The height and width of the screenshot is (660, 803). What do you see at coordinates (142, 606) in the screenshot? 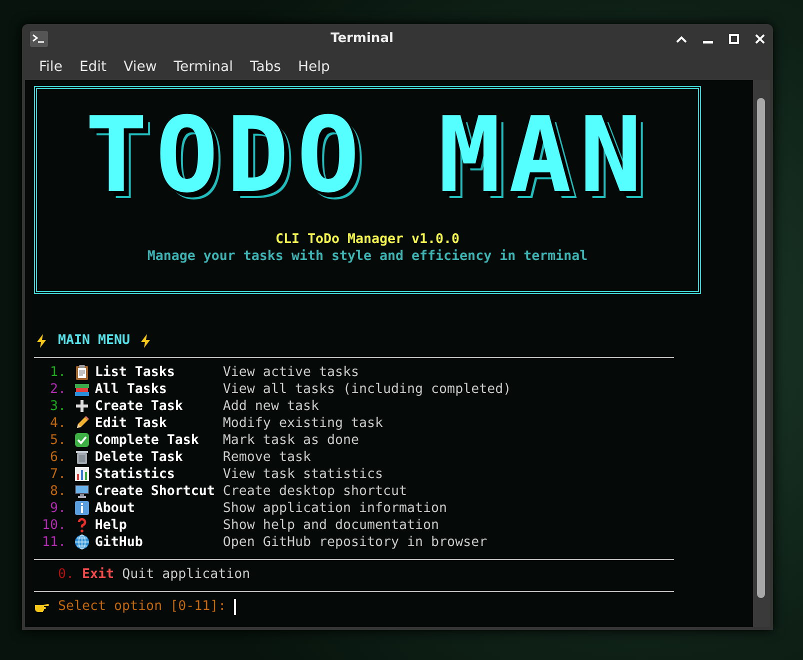
I see `prompt-text: Select option [0-11]:` at bounding box center [142, 606].